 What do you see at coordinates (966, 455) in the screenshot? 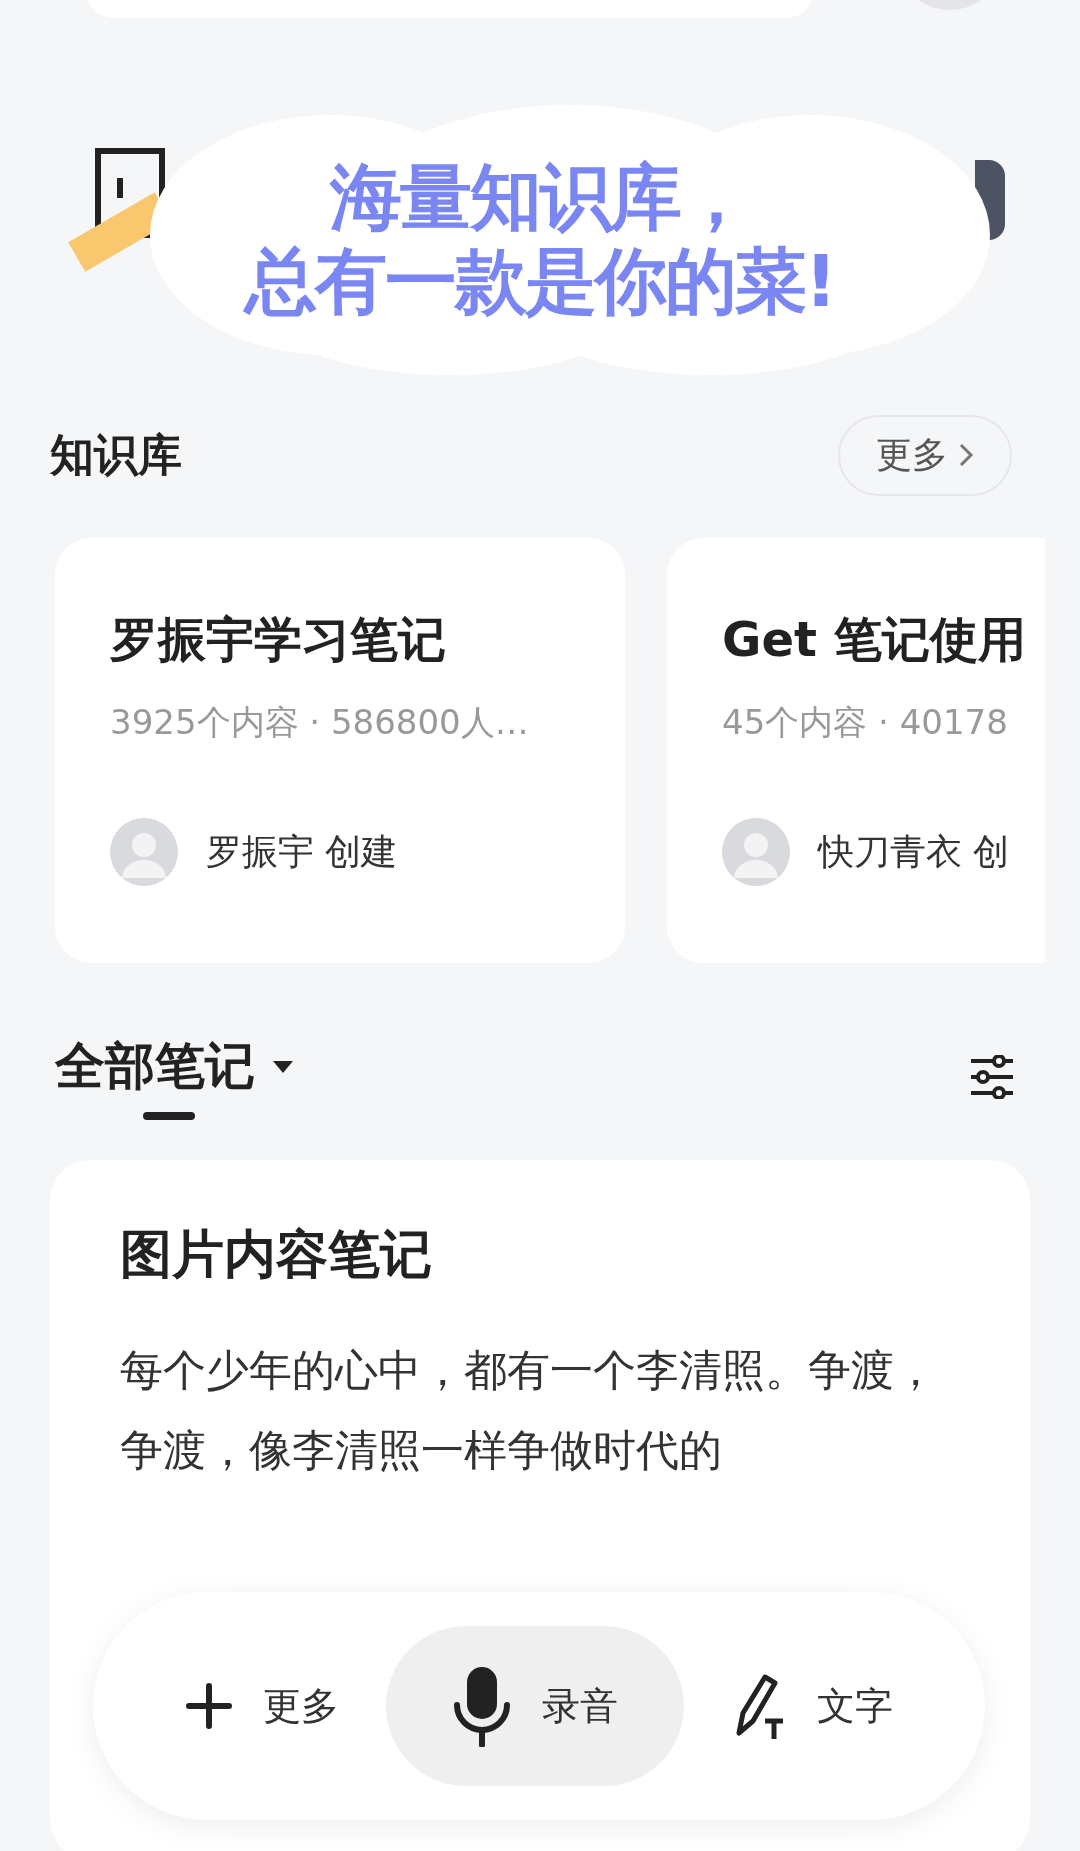
I see `chevron-right-icon` at bounding box center [966, 455].